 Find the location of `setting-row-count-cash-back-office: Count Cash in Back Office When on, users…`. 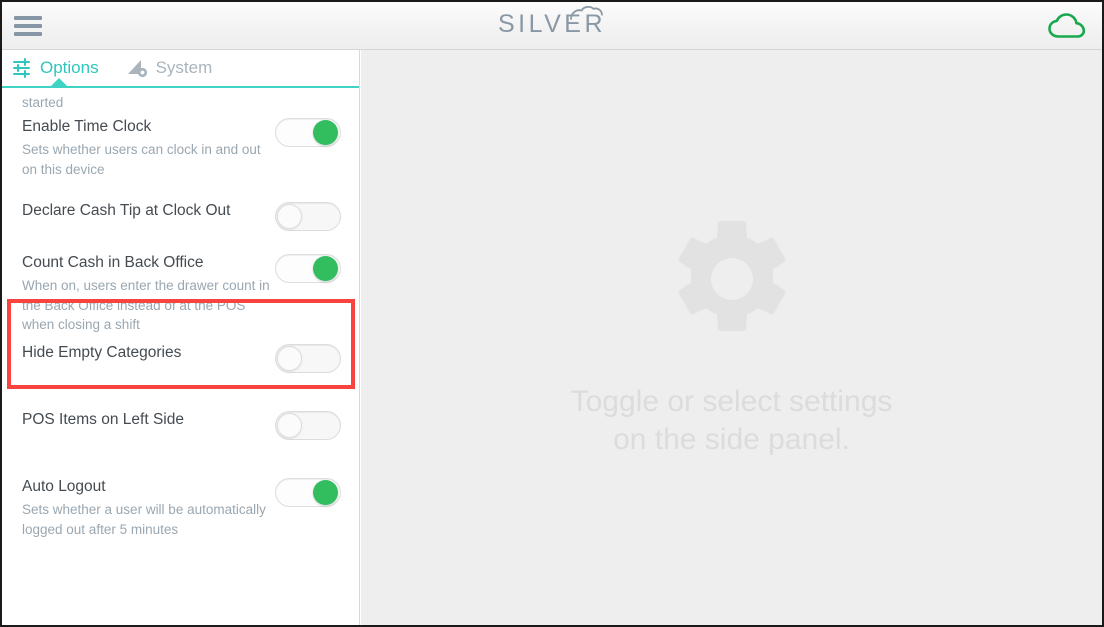

setting-row-count-cash-back-office: Count Cash in Back Office When on, users… is located at coordinates (180, 287).